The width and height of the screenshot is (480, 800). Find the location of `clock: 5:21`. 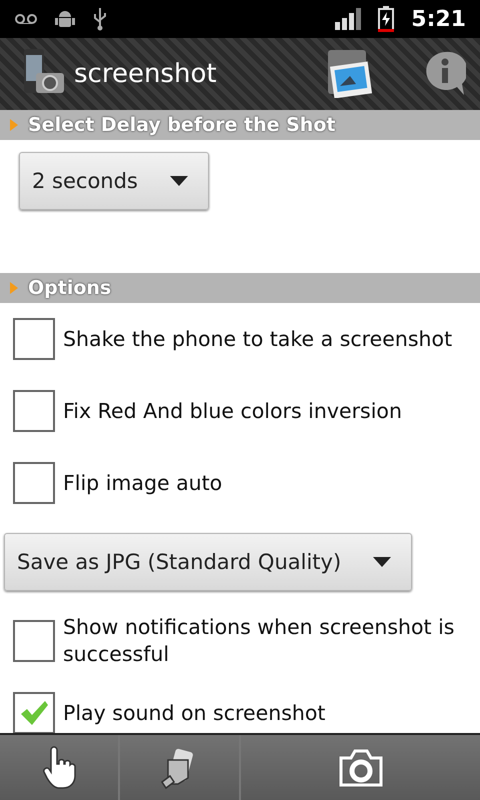

clock: 5:21 is located at coordinates (438, 19).